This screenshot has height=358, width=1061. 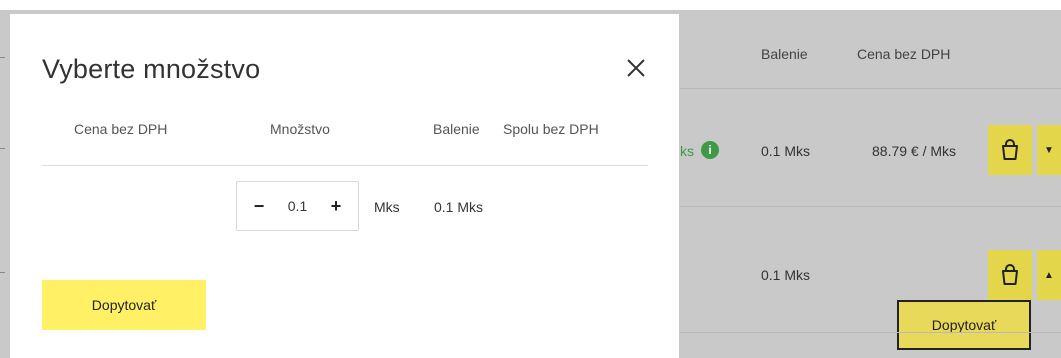 What do you see at coordinates (121, 129) in the screenshot?
I see `header-cena-bez-dph: Cena bez DPH` at bounding box center [121, 129].